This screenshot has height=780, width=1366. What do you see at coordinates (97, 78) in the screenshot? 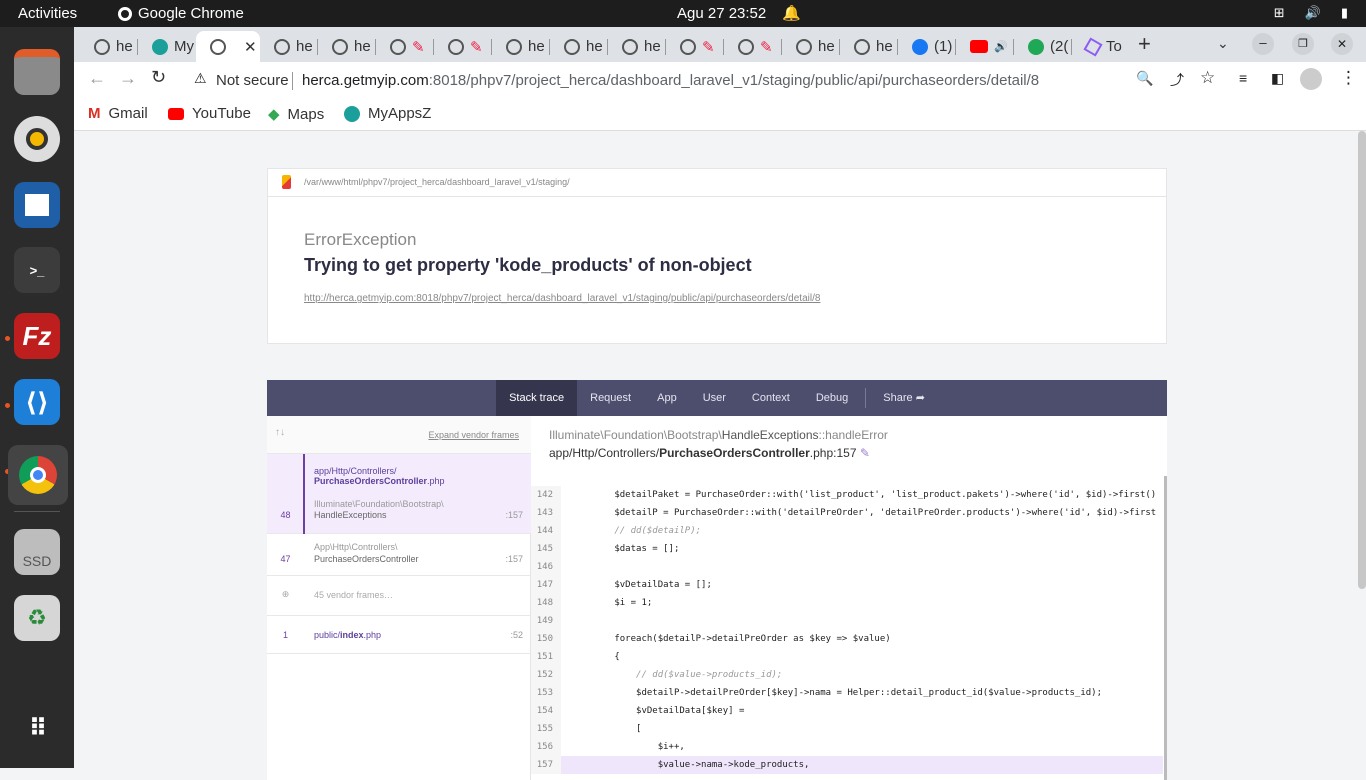
I see `back-icon: ←` at bounding box center [97, 78].